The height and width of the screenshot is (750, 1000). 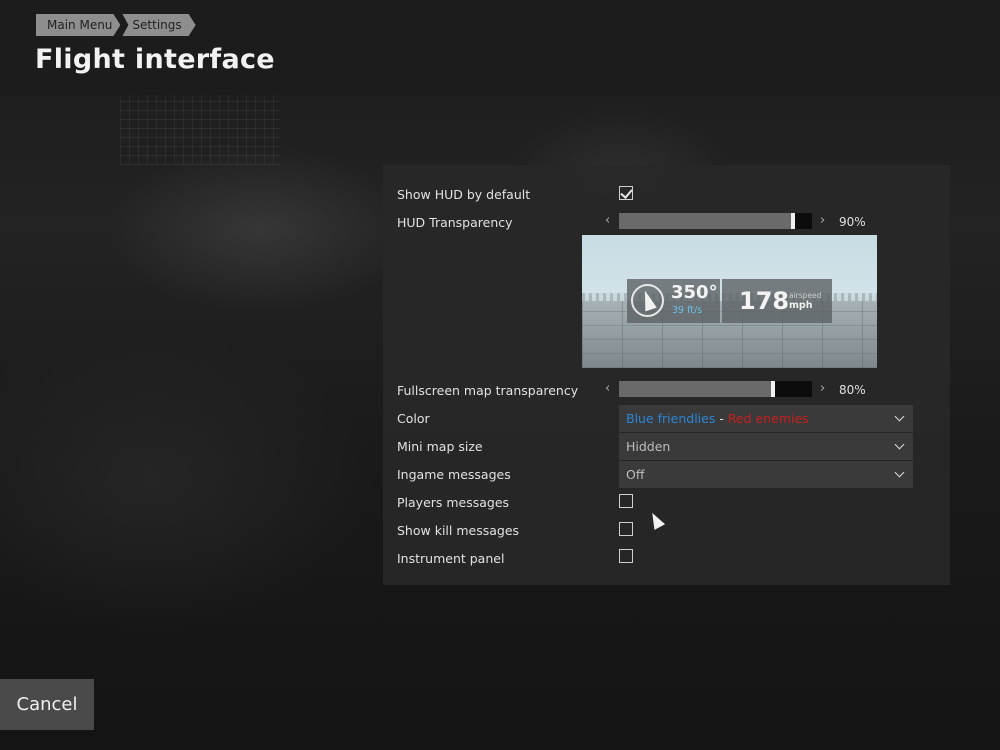 What do you see at coordinates (696, 389) in the screenshot?
I see `map-transparency-fill` at bounding box center [696, 389].